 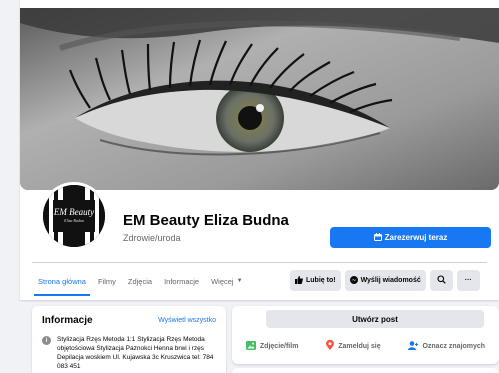 I want to click on search-icon, so click(x=441, y=280).